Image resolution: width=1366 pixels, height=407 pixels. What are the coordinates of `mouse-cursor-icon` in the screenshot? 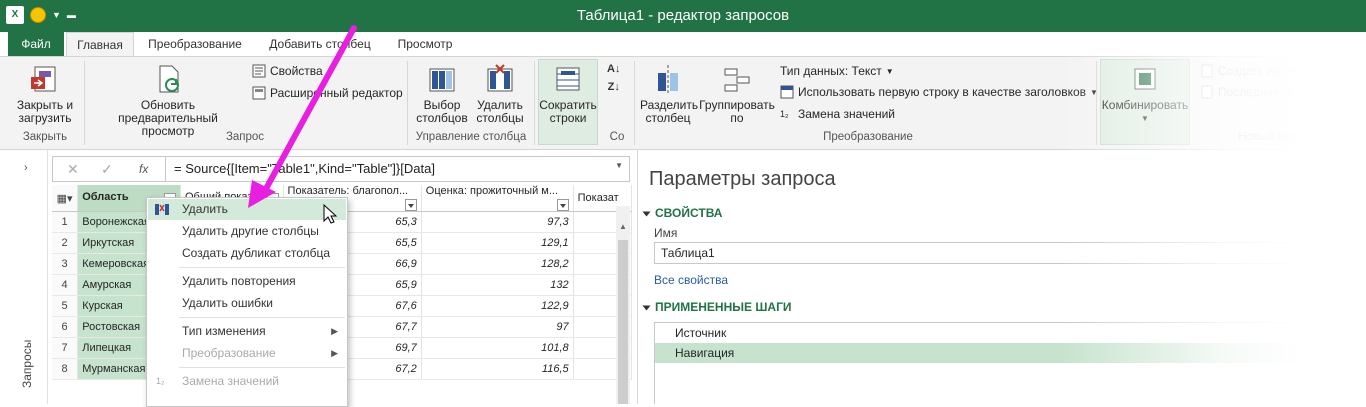 It's located at (330, 214).